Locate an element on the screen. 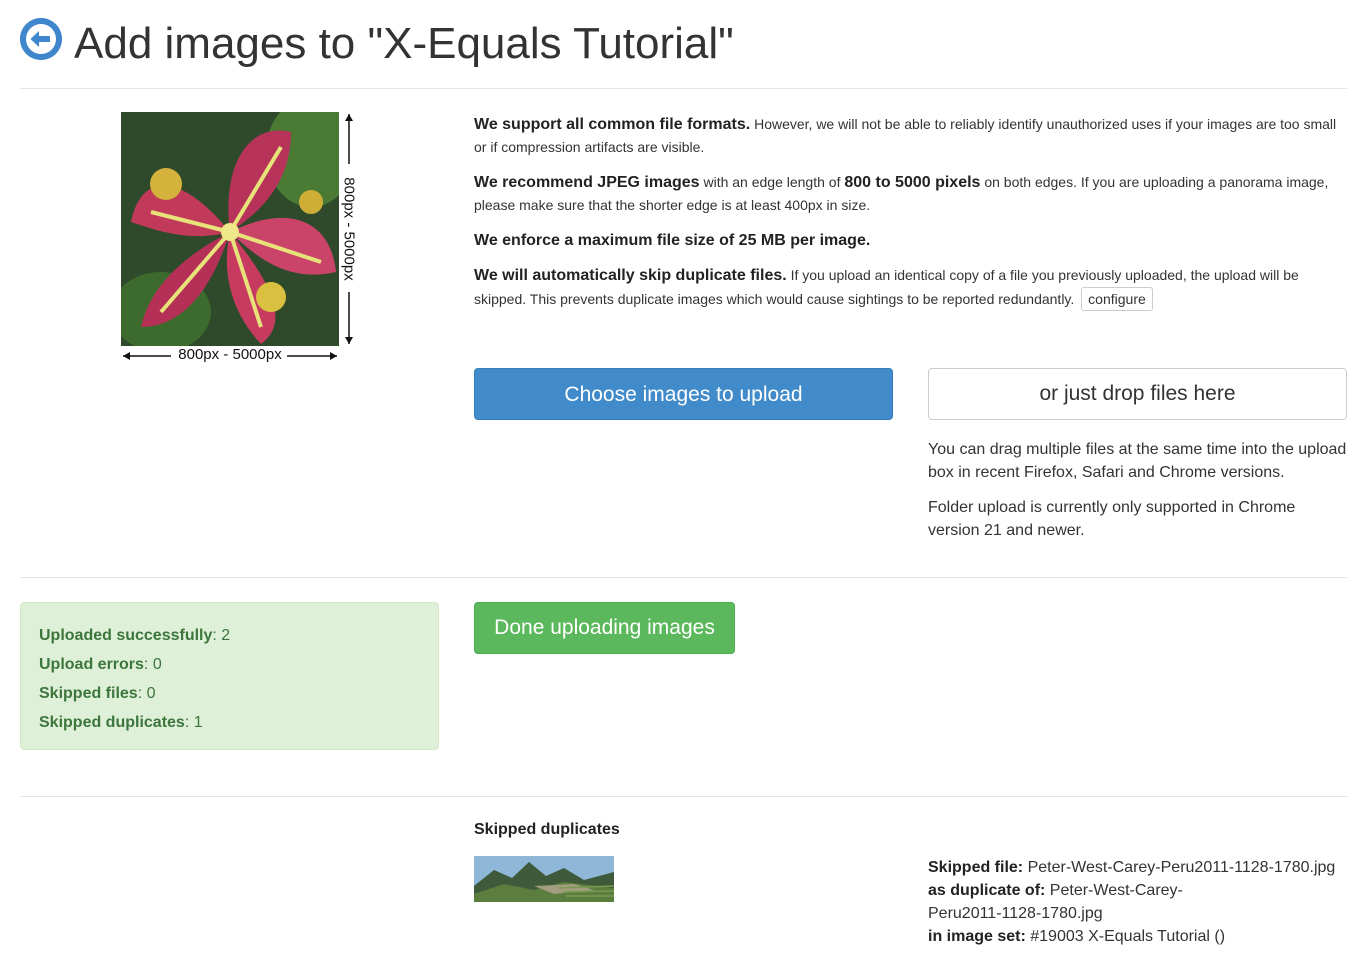 The height and width of the screenshot is (975, 1363). uploaded-count: Uploaded successfully: 2 is located at coordinates (229, 635).